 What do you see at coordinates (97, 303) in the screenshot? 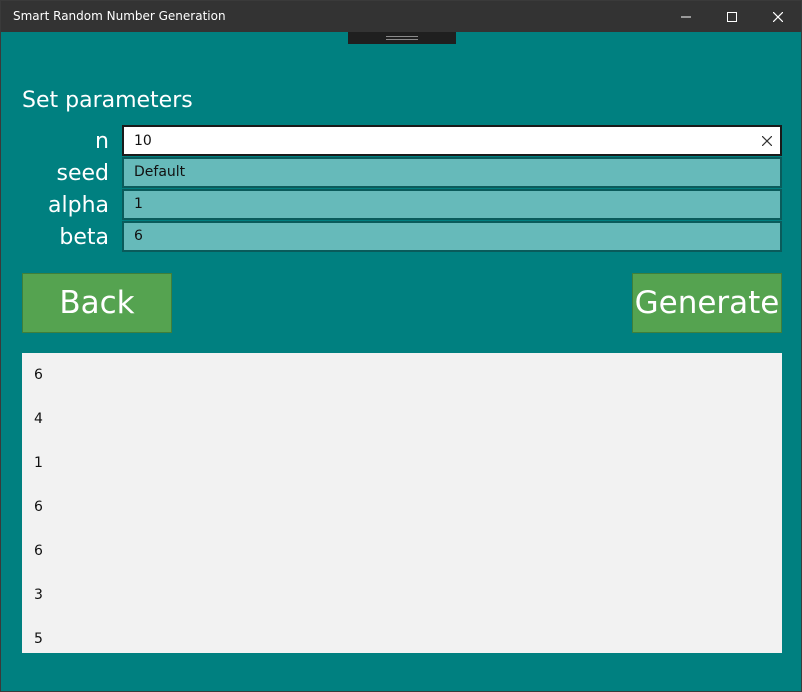
I see `back-button: Back` at bounding box center [97, 303].